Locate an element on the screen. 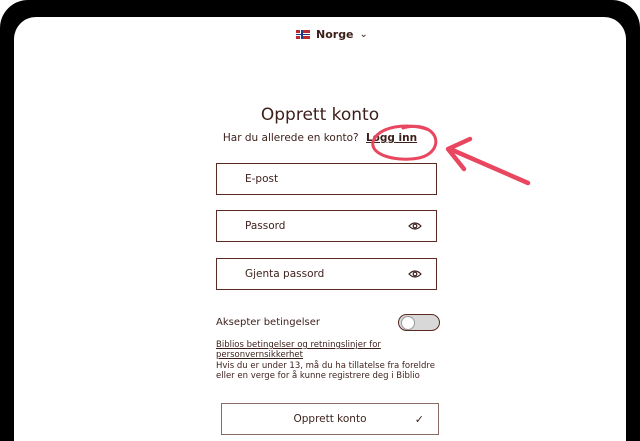  accept-terms-toggle is located at coordinates (419, 322).